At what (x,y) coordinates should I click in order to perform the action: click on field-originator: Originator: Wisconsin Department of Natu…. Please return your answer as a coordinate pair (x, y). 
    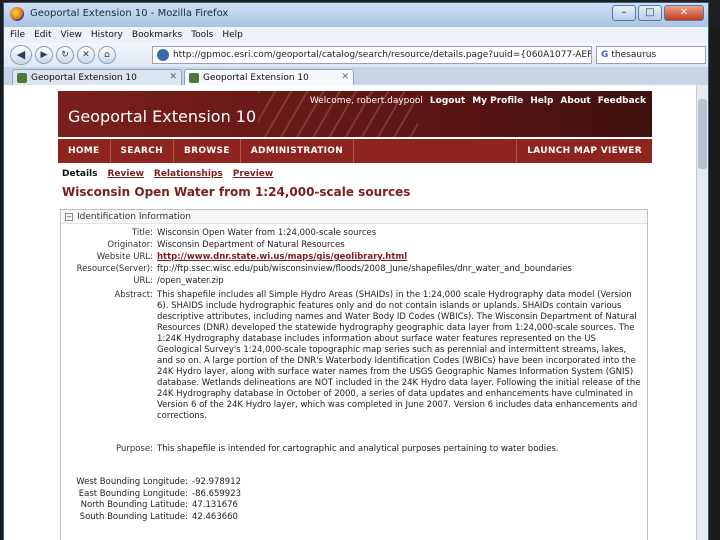
    Looking at the image, I should click on (355, 245).